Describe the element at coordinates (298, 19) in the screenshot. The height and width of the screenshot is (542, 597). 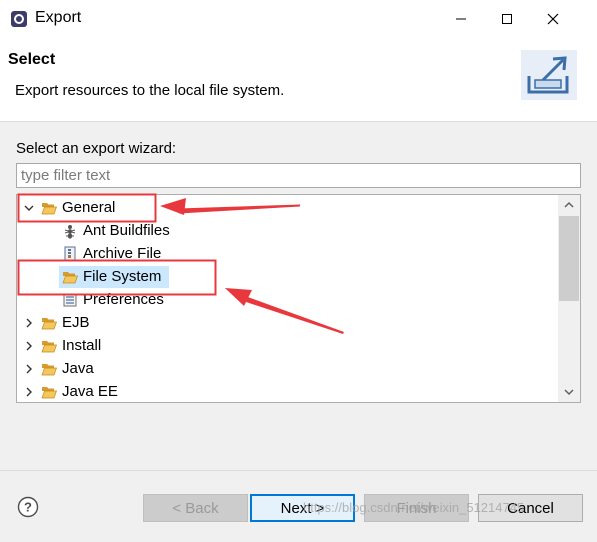
I see `title-bar: Export` at that location.